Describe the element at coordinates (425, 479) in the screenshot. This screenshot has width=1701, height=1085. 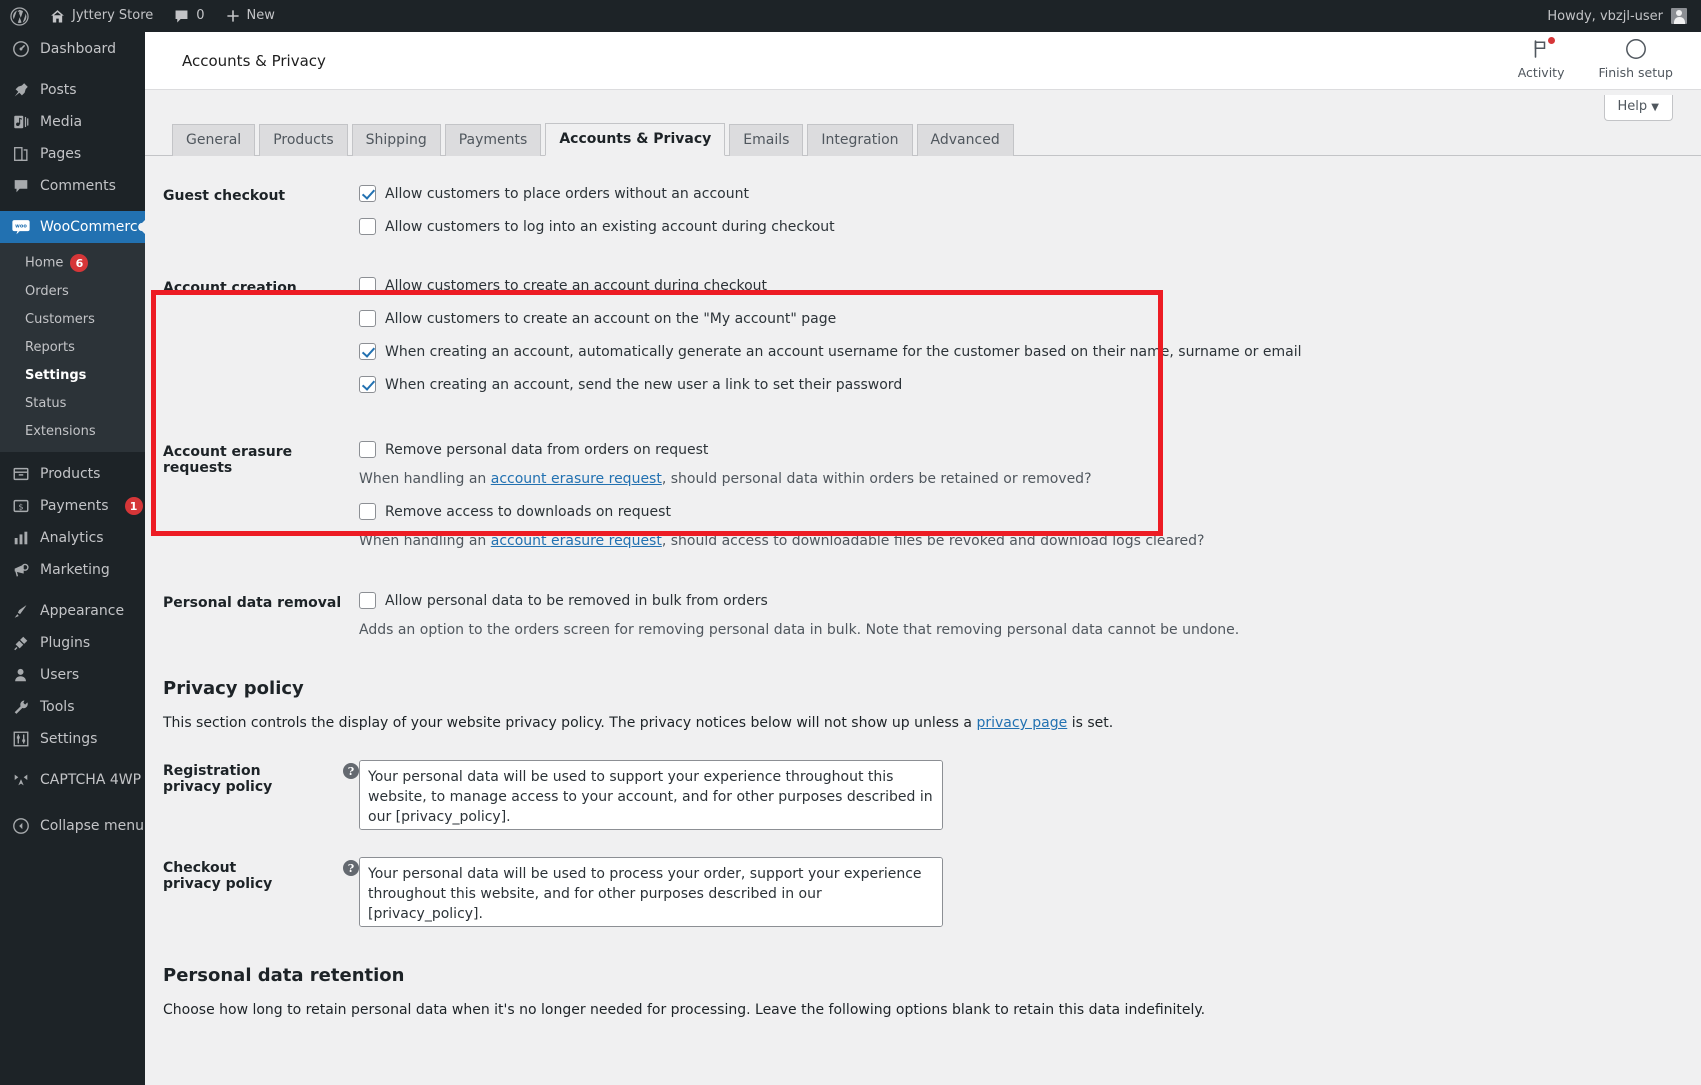
I see `desc-text-pre: When handling an` at that location.